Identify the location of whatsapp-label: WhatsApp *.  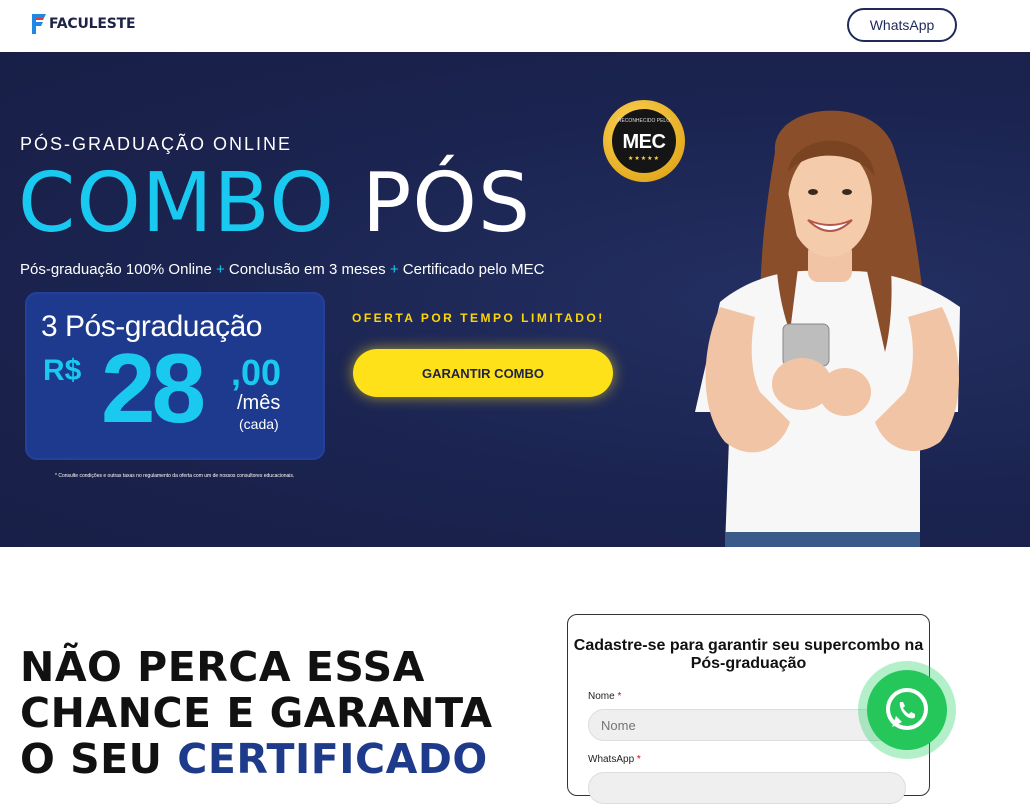
(614, 759).